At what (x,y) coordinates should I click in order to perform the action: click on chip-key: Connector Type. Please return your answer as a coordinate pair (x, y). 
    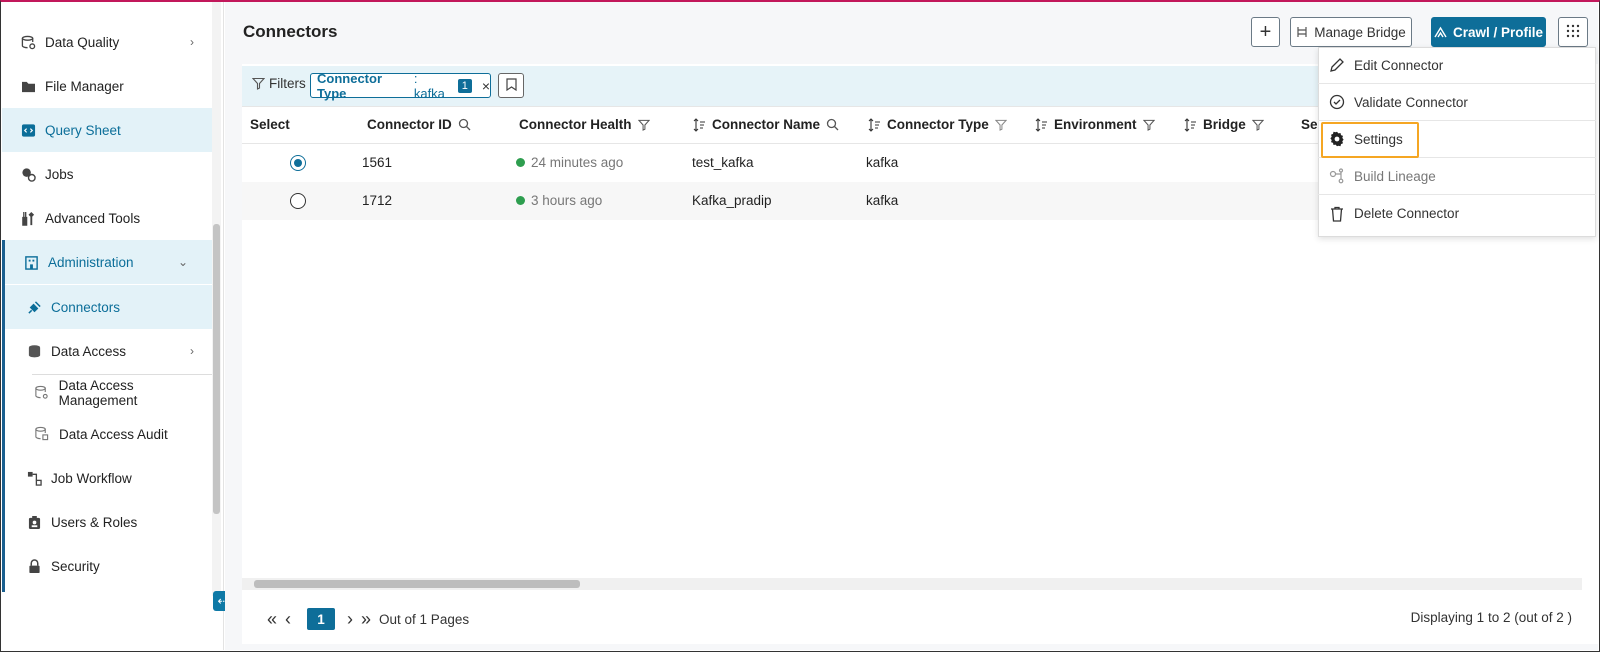
    Looking at the image, I should click on (349, 85).